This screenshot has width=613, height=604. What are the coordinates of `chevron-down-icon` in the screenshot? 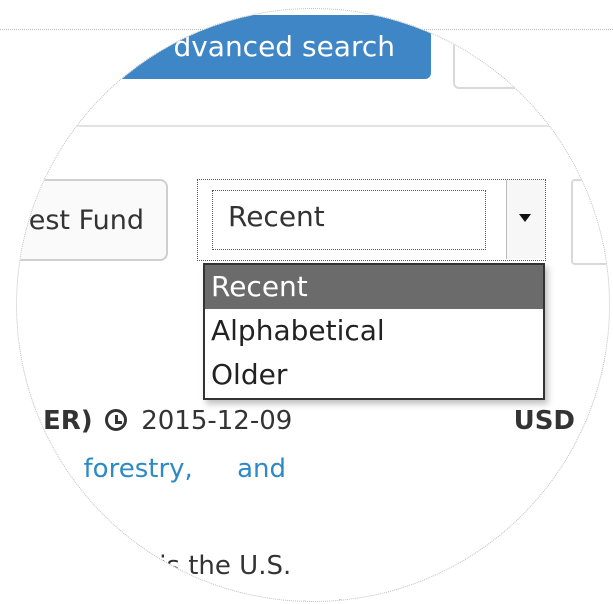 It's located at (525, 218).